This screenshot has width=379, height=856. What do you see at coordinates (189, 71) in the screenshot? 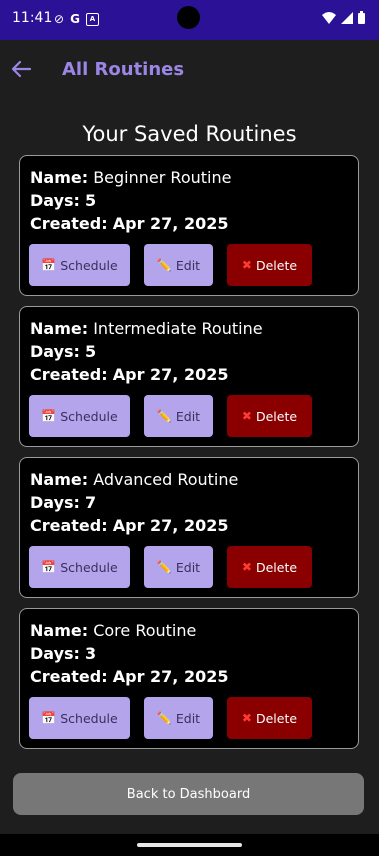
I see `app-bar: All Routines` at bounding box center [189, 71].